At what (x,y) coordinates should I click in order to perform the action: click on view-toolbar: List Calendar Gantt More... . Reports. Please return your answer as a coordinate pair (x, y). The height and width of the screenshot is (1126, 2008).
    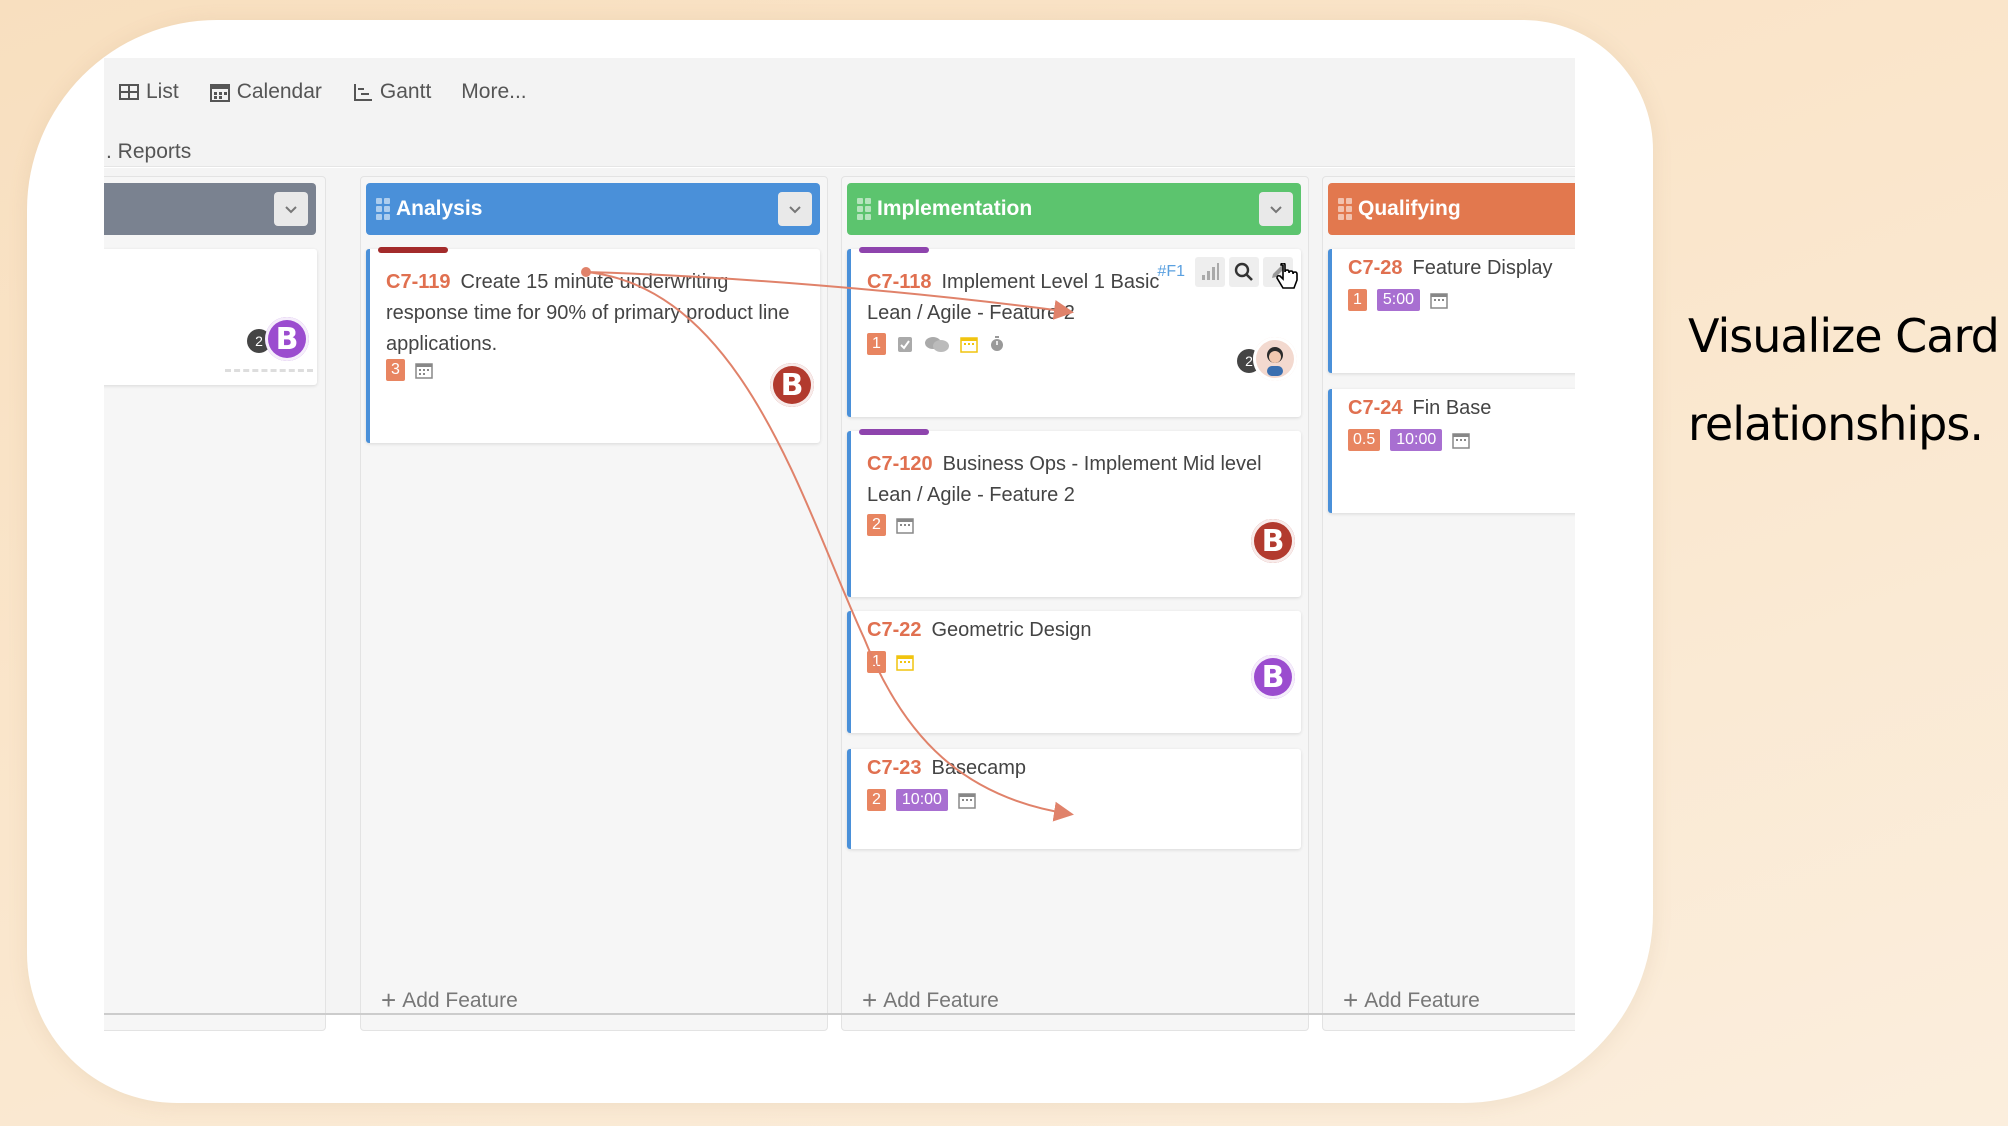
    Looking at the image, I should click on (839, 112).